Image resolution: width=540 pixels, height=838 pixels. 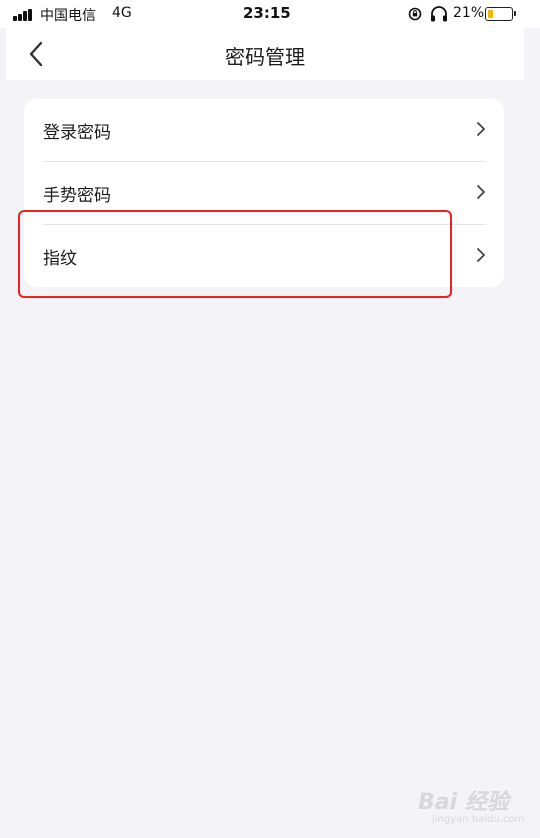 I want to click on rotation-lock-icon, so click(x=415, y=14).